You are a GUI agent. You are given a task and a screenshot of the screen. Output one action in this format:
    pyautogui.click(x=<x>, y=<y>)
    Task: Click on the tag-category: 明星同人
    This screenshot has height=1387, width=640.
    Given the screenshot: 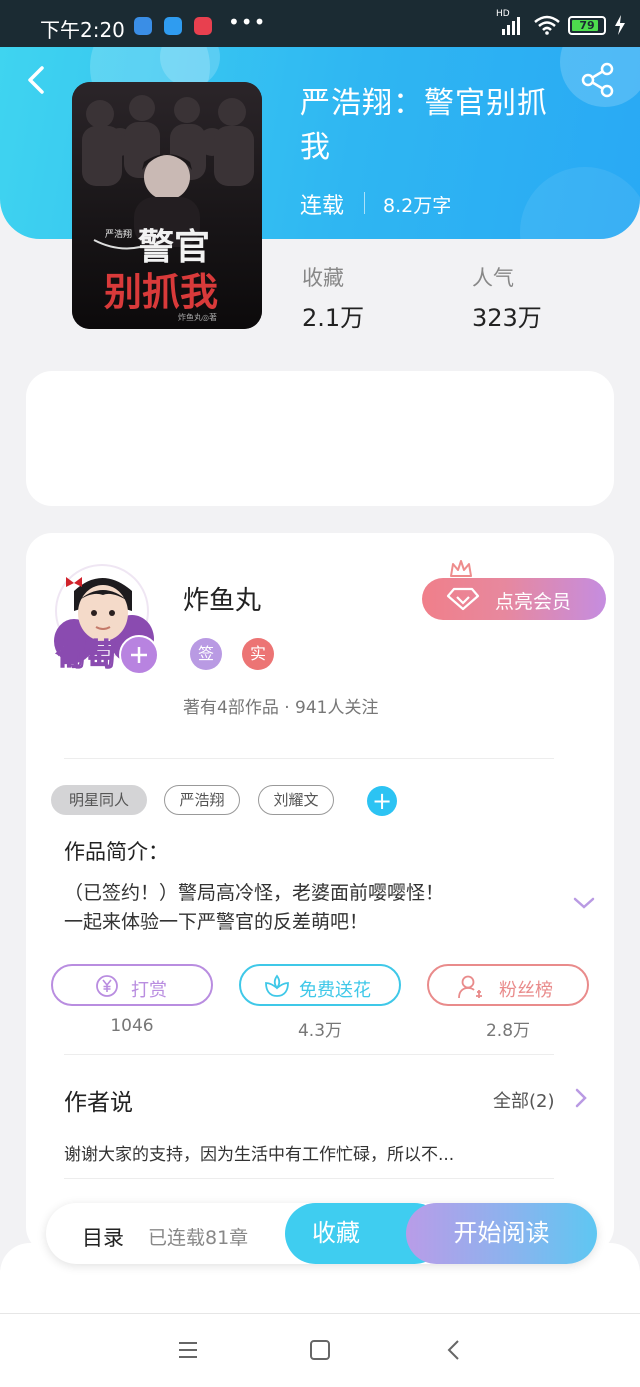 What is the action you would take?
    pyautogui.click(x=99, y=800)
    